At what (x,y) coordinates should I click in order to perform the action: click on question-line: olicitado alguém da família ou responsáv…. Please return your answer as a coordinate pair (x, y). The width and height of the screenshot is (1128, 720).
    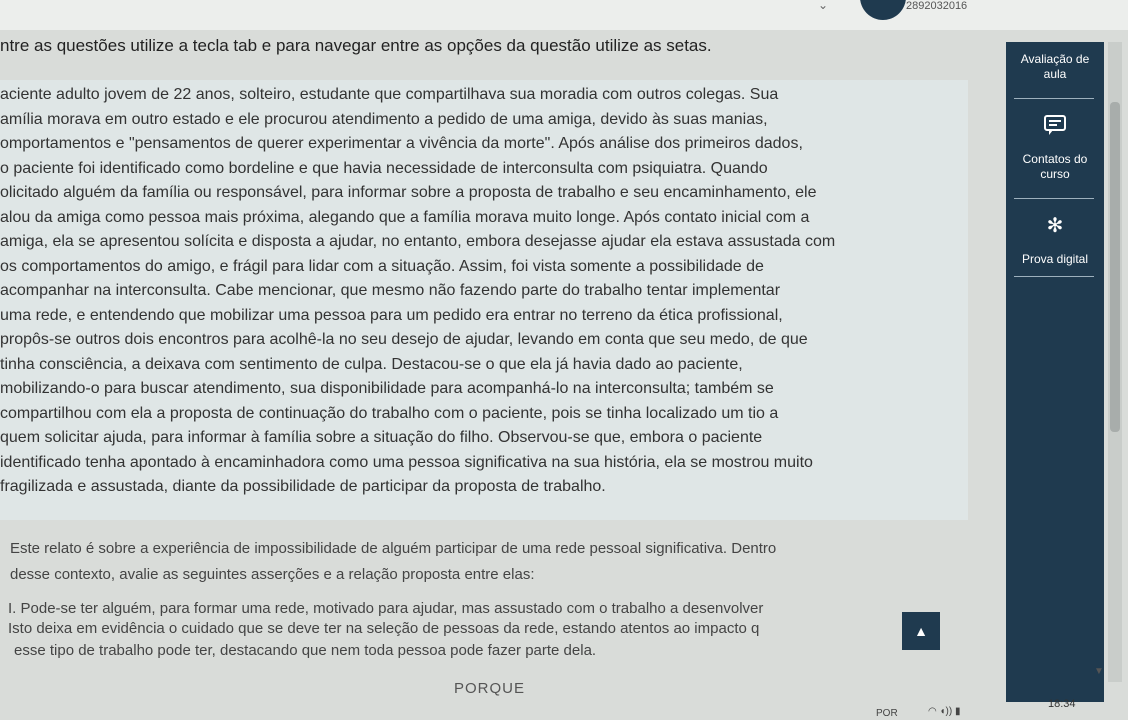
    Looking at the image, I should click on (408, 192).